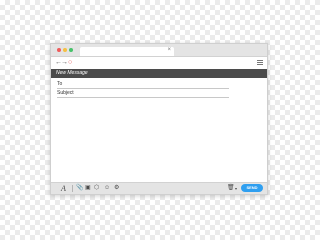 The height and width of the screenshot is (240, 320). What do you see at coordinates (169, 50) in the screenshot?
I see `close-tab-icon: ×` at bounding box center [169, 50].